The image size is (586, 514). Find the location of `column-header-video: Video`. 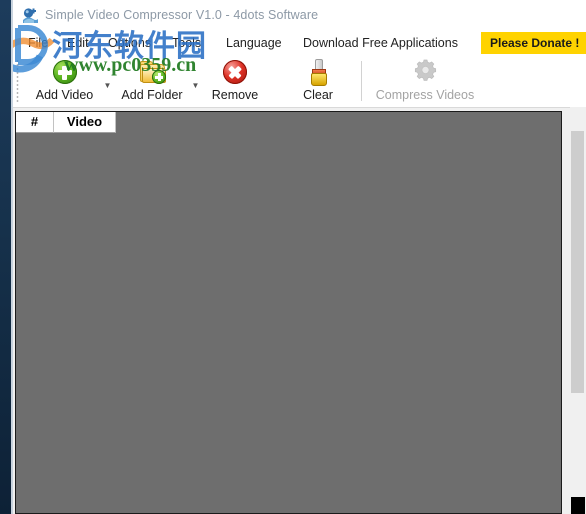

column-header-video: Video is located at coordinates (85, 122).